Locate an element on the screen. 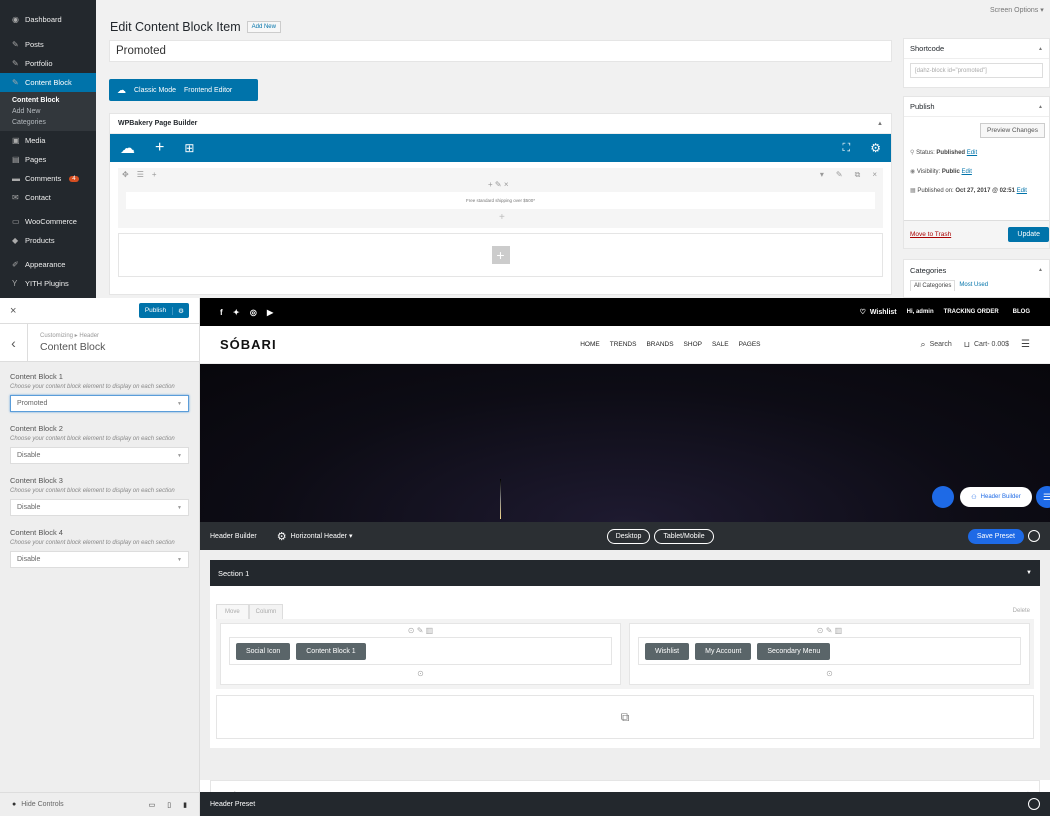 This screenshot has height=816, width=1050. gear-icon: ⚙ is located at coordinates (282, 536).